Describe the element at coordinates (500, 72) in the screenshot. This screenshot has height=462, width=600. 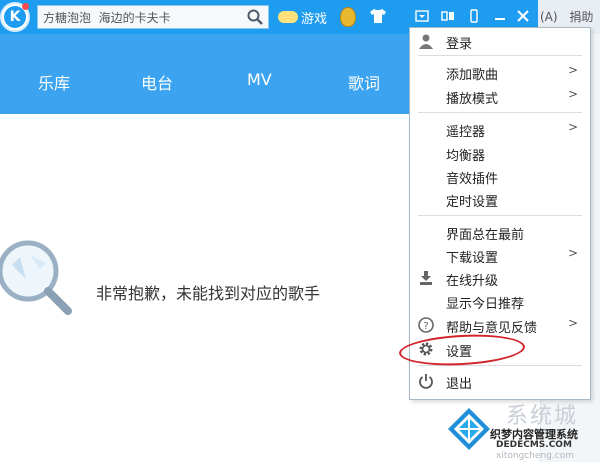
I see `menu-item-add-songs: 添加歌曲 >` at that location.